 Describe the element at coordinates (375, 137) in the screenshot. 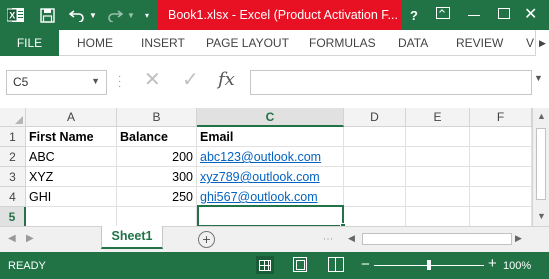

I see `cell-d1` at that location.